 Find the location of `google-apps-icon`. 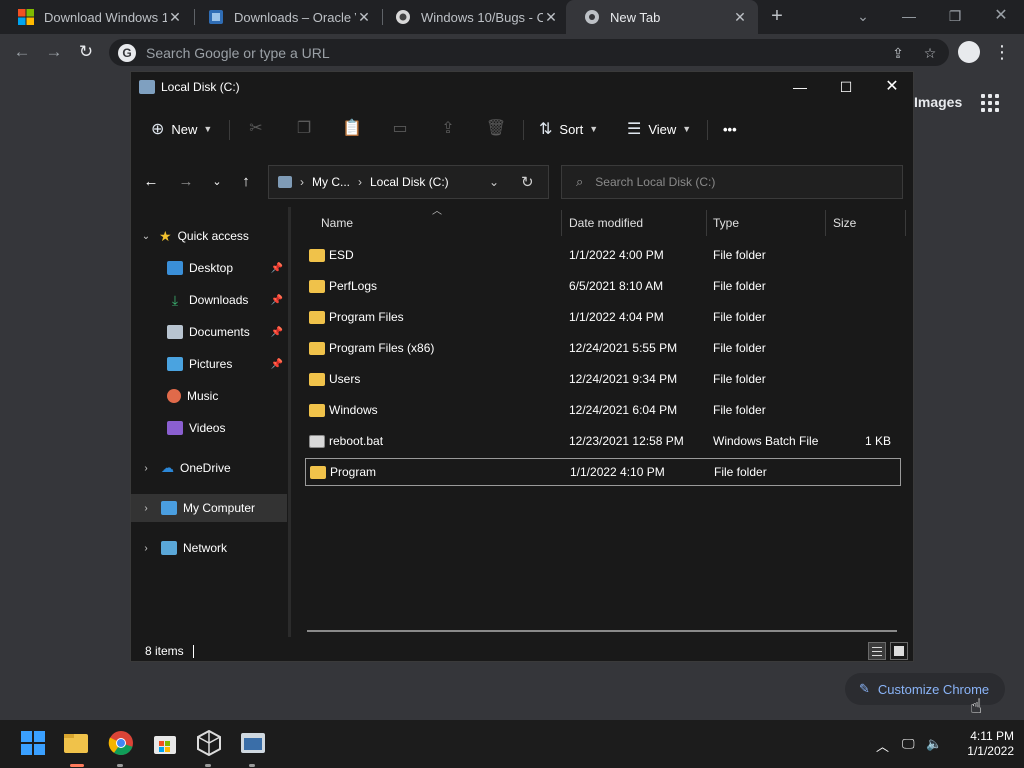

google-apps-icon is located at coordinates (990, 103).